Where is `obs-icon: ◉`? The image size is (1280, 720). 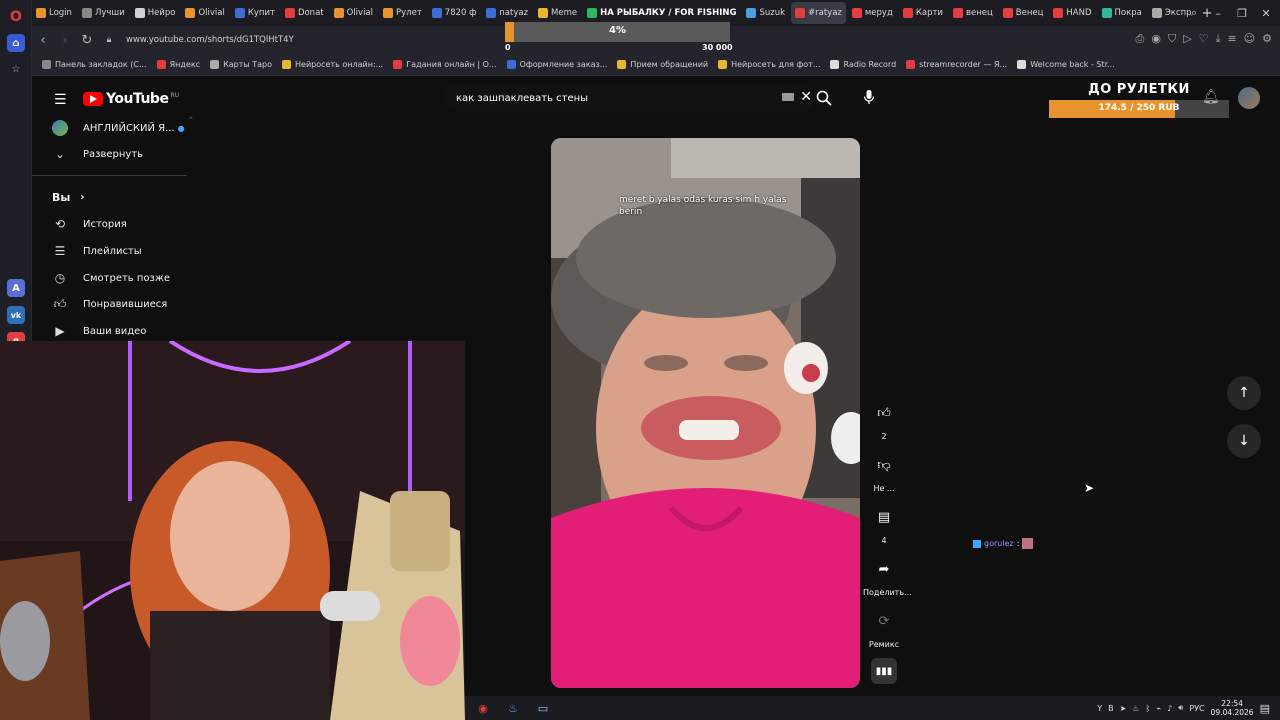
obs-icon: ◉ is located at coordinates (483, 708).